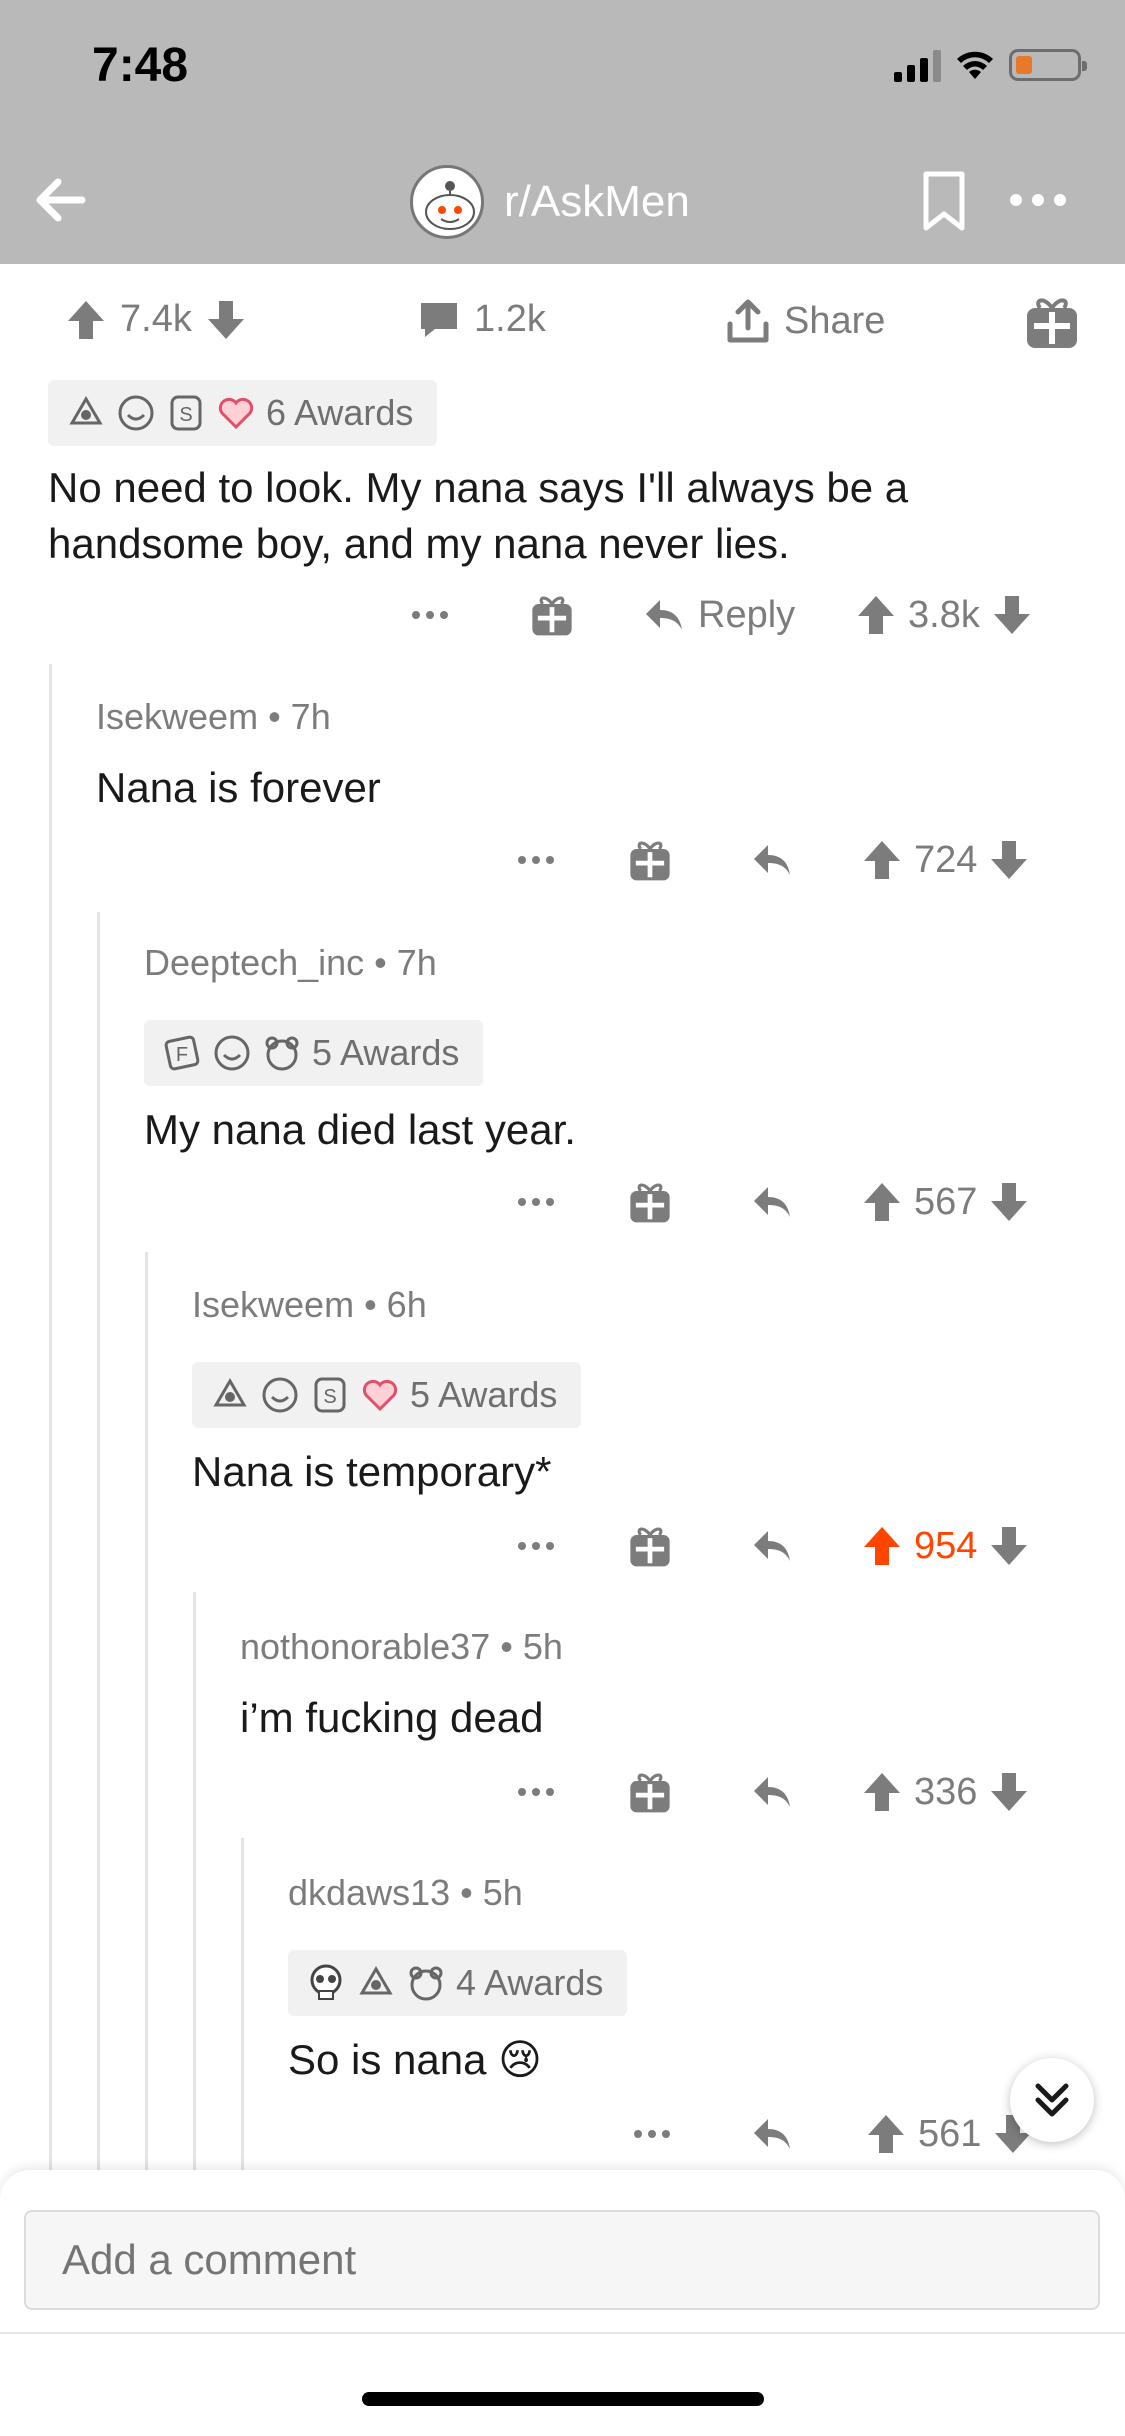 This screenshot has width=1125, height=2436. I want to click on post-vote-count: 7.4k, so click(156, 319).